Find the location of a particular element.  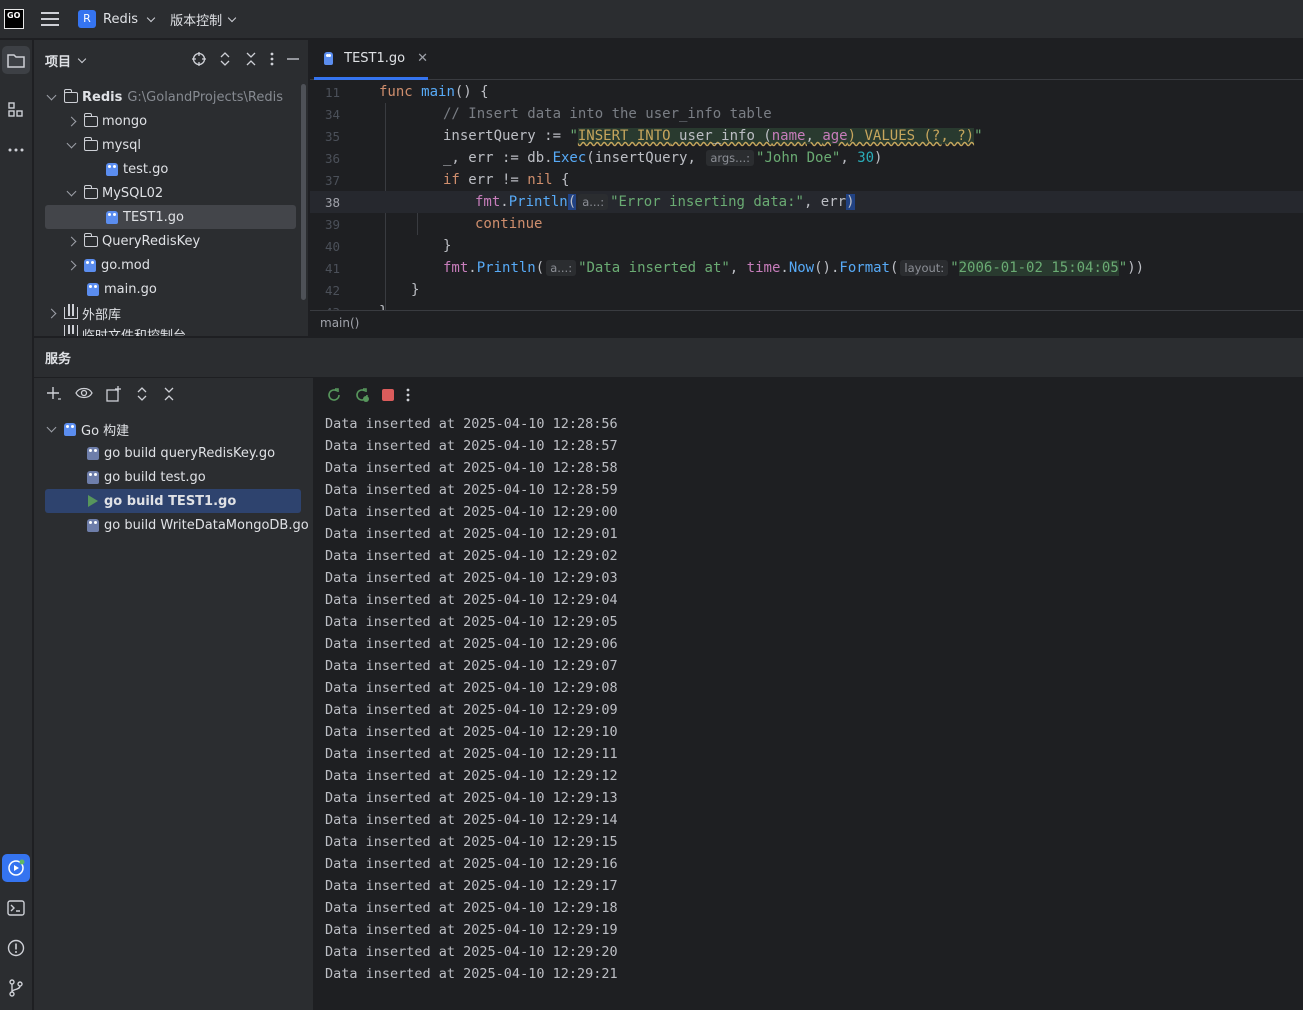

more-icon is located at coordinates (16, 150).